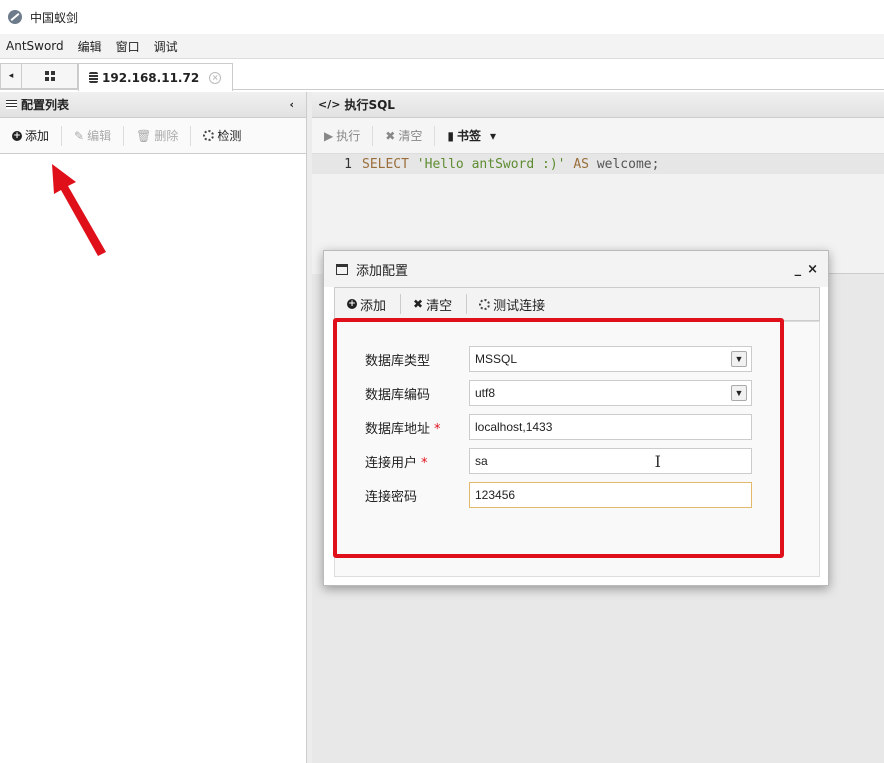 The width and height of the screenshot is (884, 763). I want to click on editor-line: 1 SELECT 'Hello antSword :)' AS welcome;, so click(598, 164).